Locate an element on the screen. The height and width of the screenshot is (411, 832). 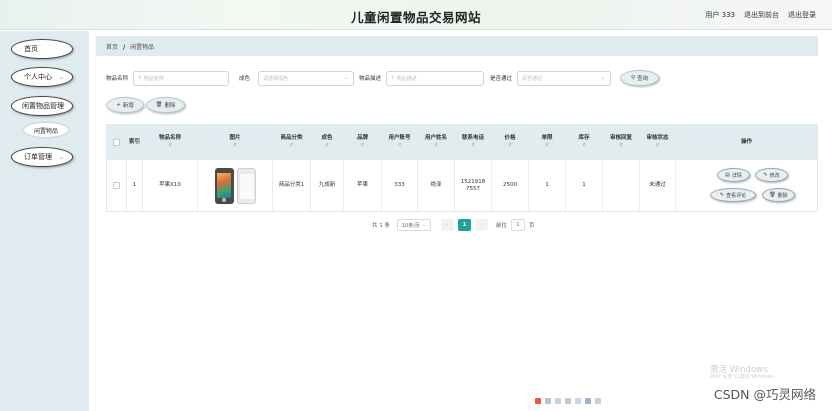
sidebar-item-orders: 订单管理 ⌄ is located at coordinates (42, 157).